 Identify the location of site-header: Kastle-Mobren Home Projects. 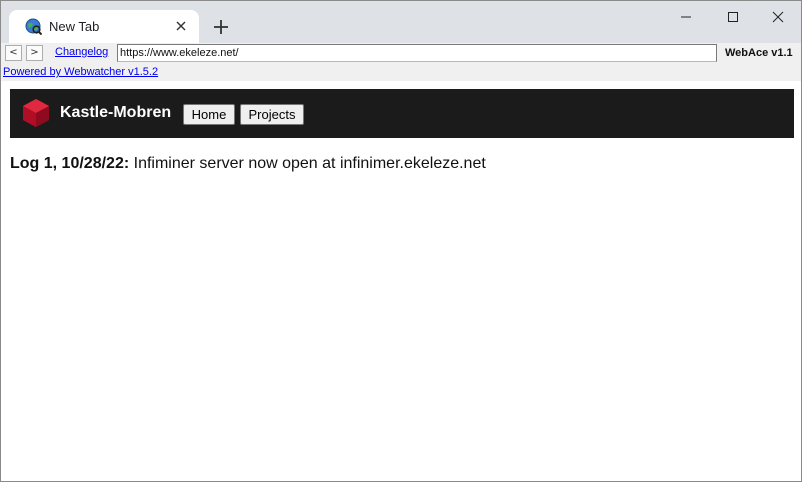
(402, 113).